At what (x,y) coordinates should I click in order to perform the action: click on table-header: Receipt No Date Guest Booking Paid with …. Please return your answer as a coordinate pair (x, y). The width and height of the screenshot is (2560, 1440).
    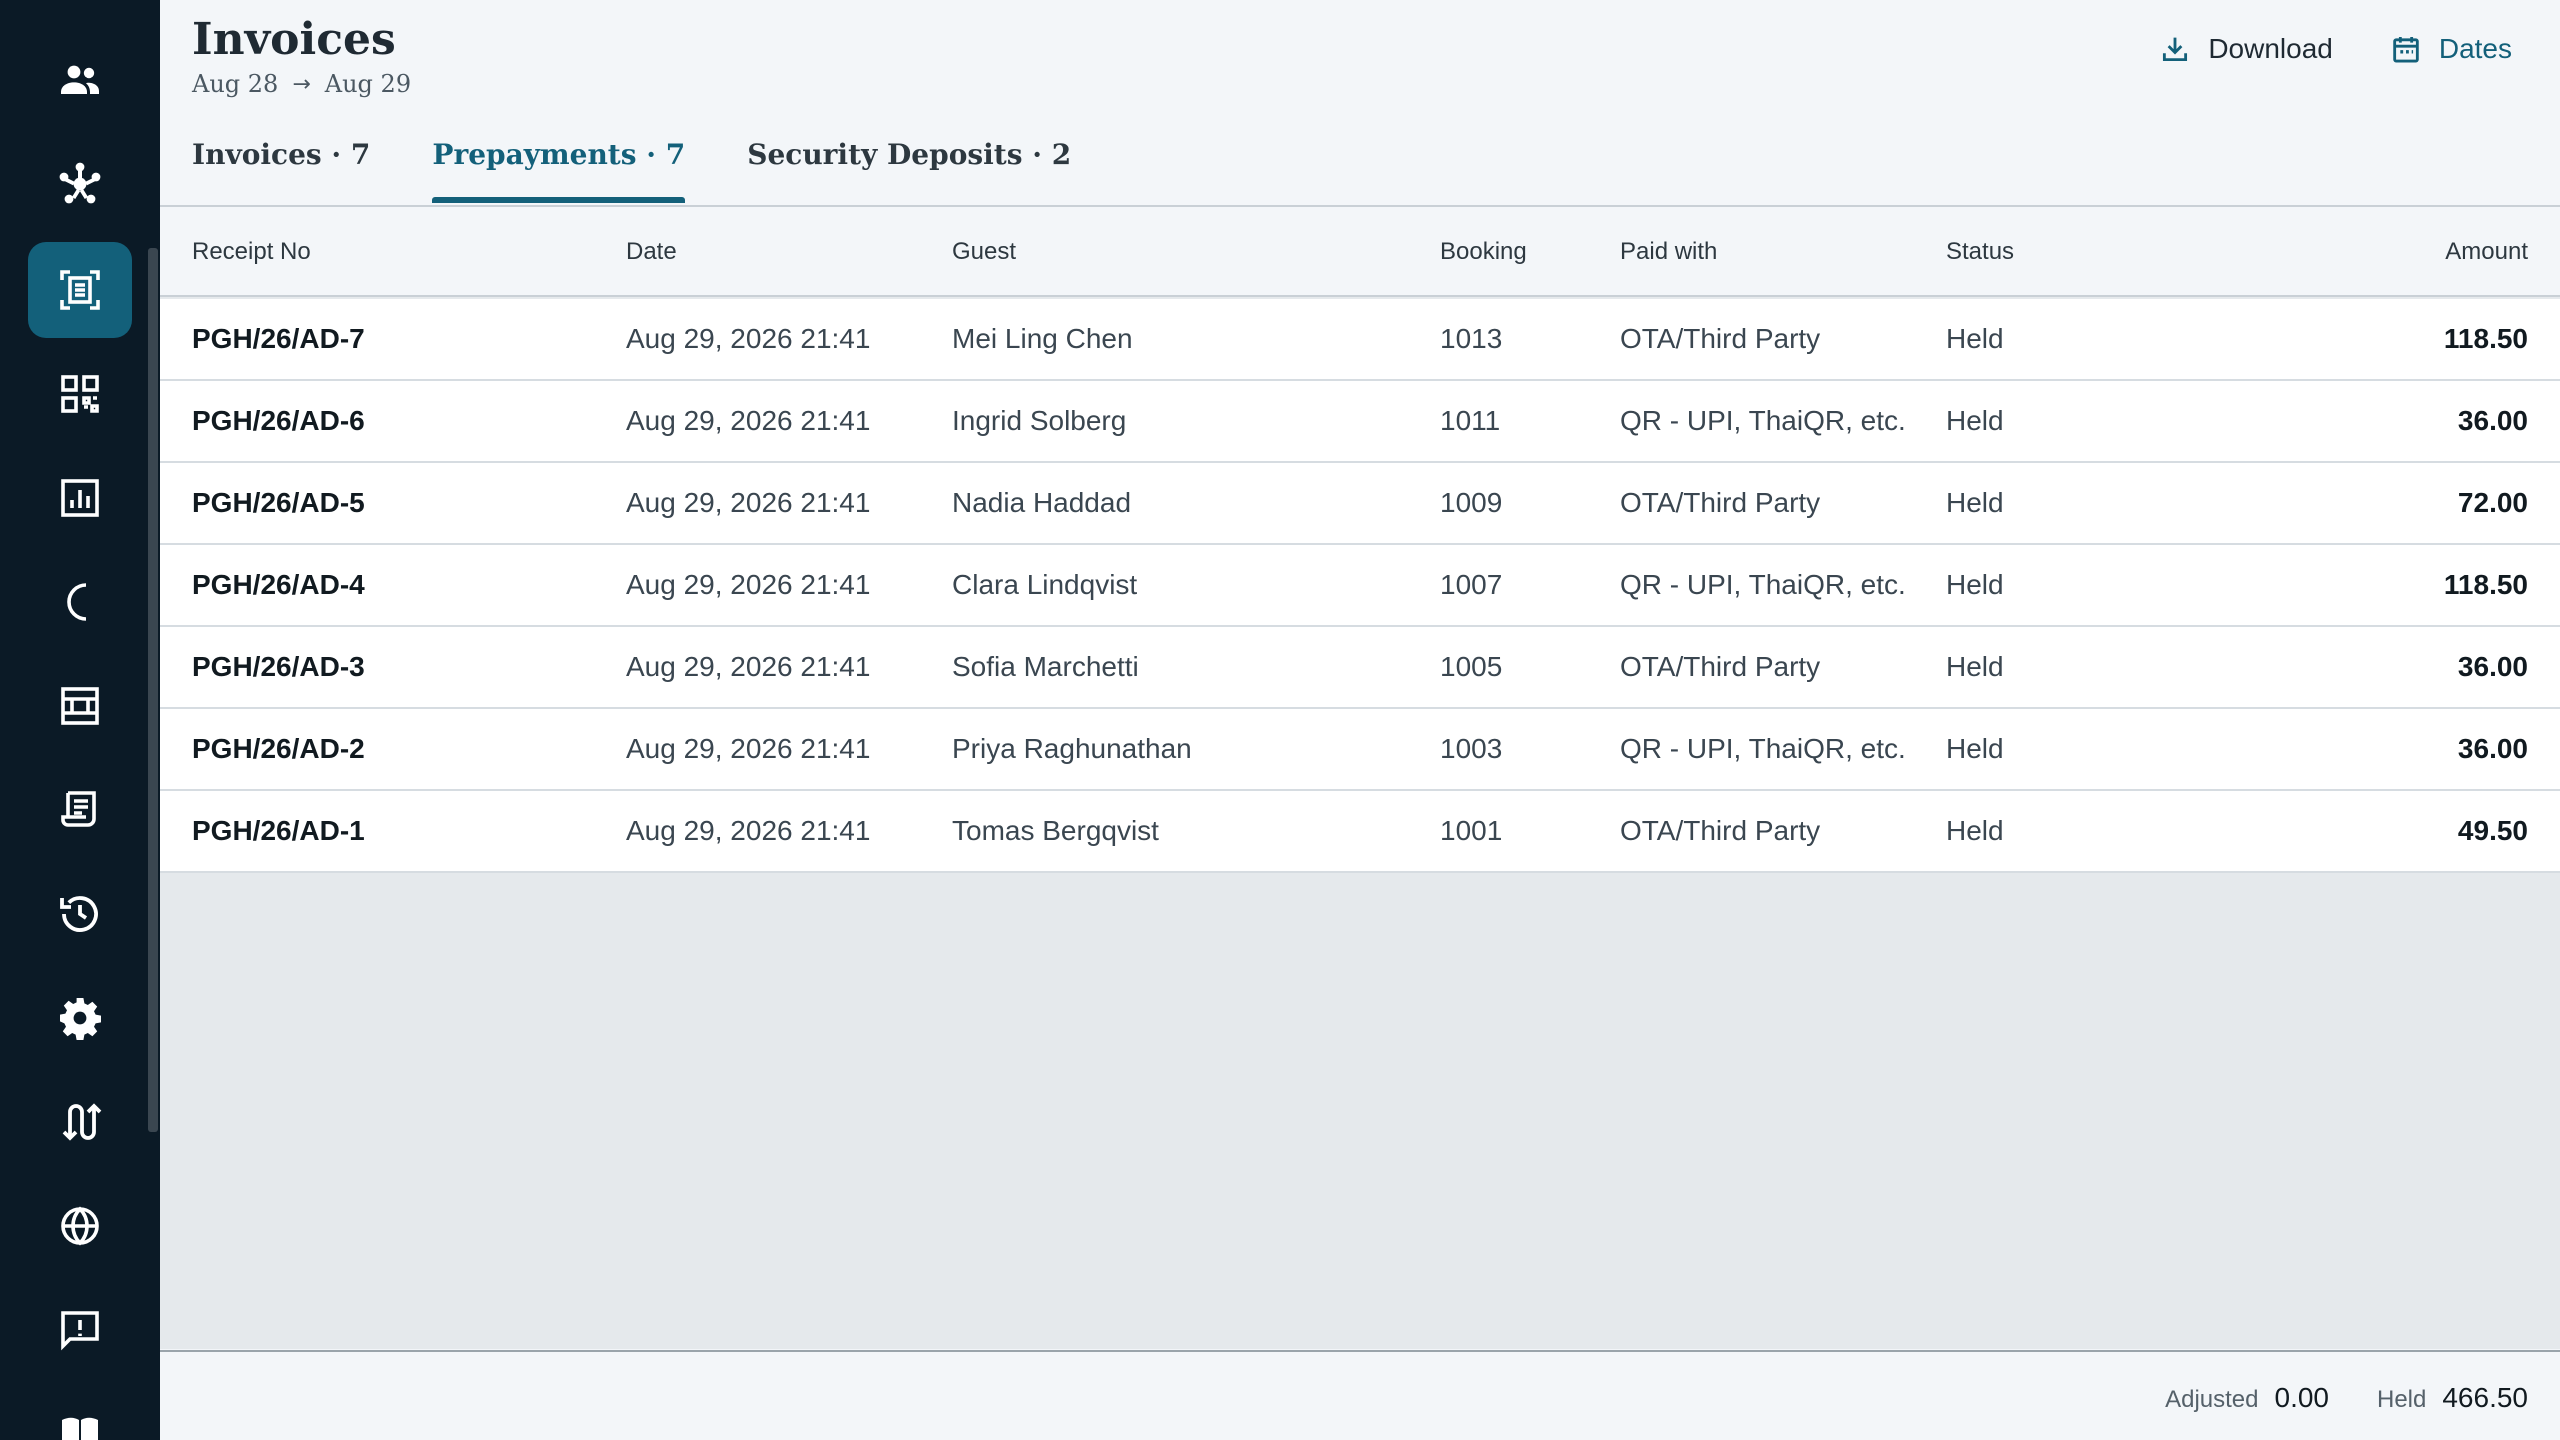
    Looking at the image, I should click on (1360, 253).